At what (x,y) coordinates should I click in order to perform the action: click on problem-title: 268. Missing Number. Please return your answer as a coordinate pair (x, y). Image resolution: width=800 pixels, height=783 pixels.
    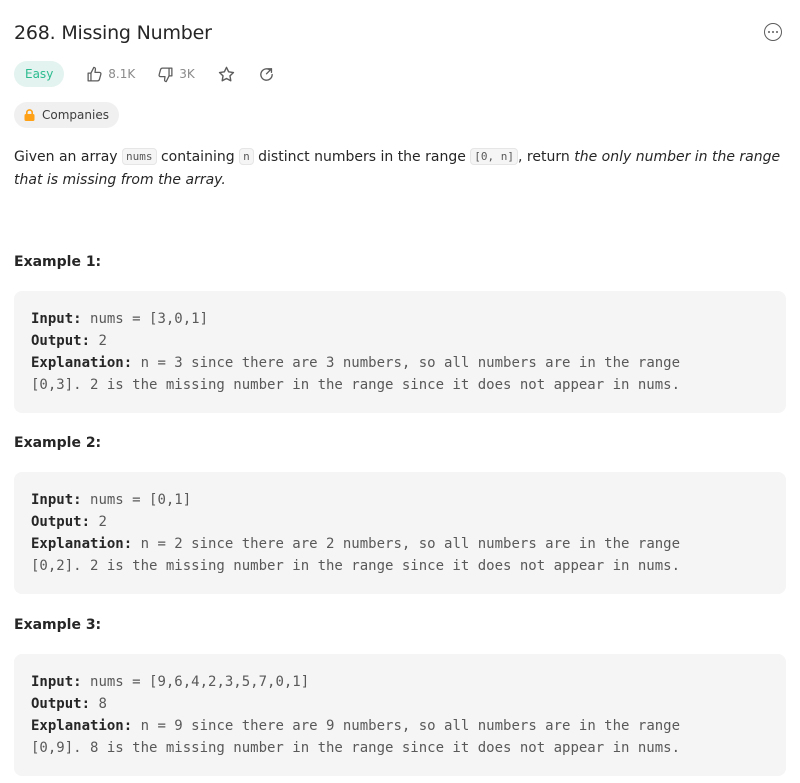
    Looking at the image, I should click on (113, 33).